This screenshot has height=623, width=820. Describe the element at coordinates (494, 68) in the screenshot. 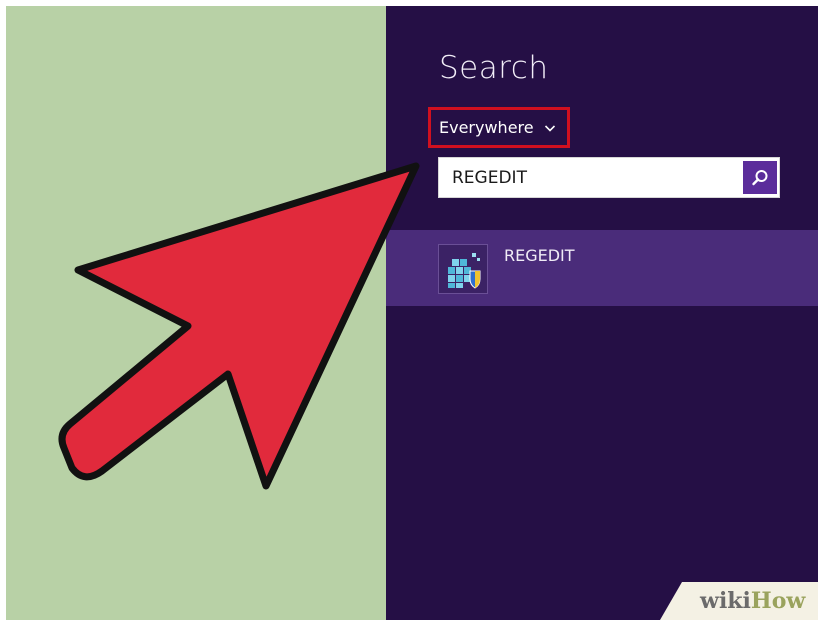

I see `search-title: Search` at that location.